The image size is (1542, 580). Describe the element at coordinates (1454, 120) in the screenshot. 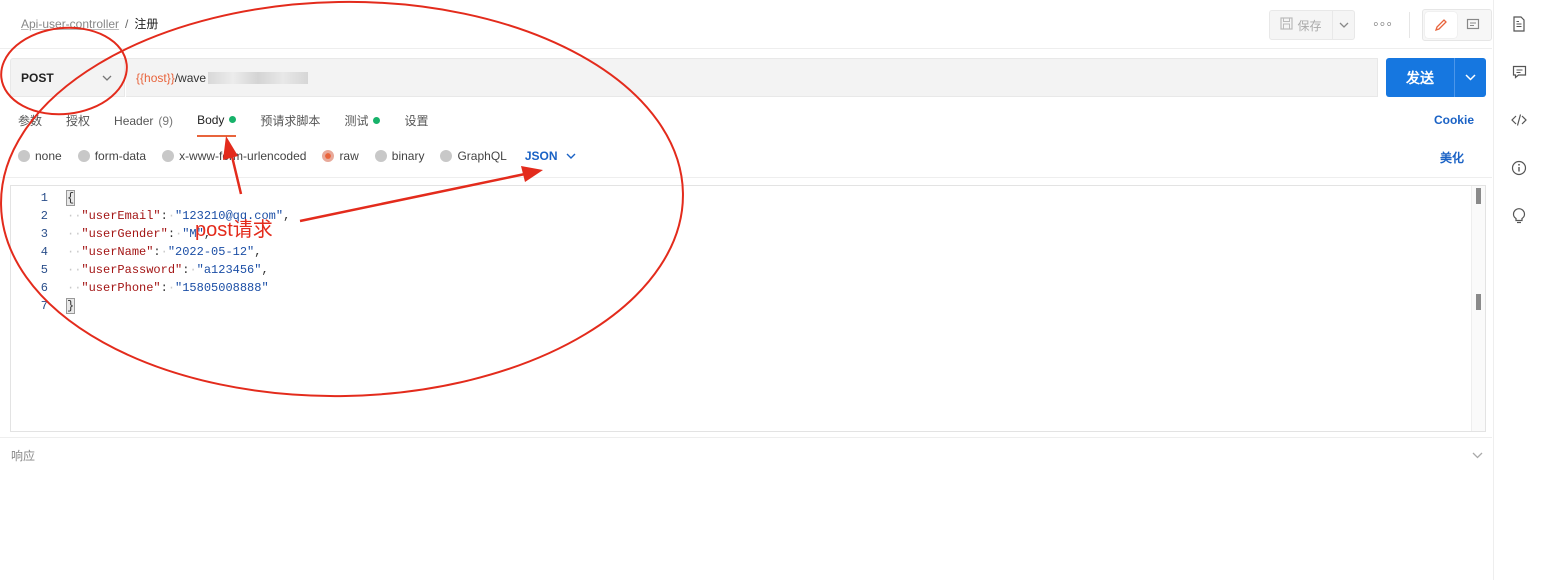

I see `cookie-link: Cookie` at that location.